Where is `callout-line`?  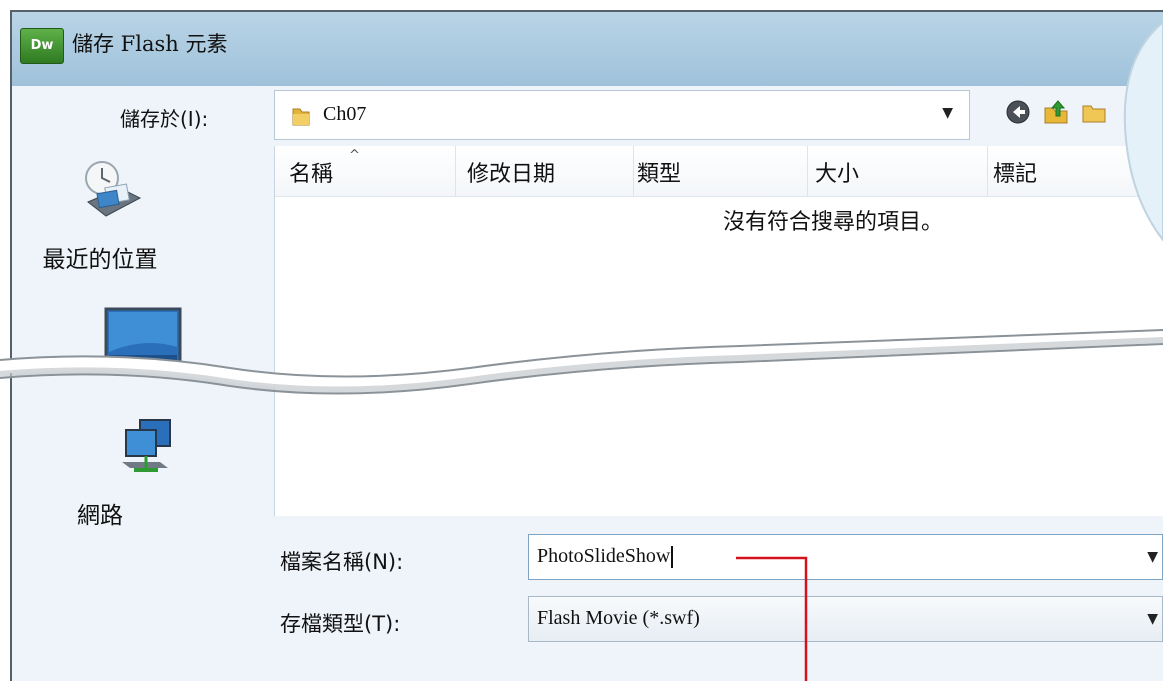 callout-line is located at coordinates (772, 618).